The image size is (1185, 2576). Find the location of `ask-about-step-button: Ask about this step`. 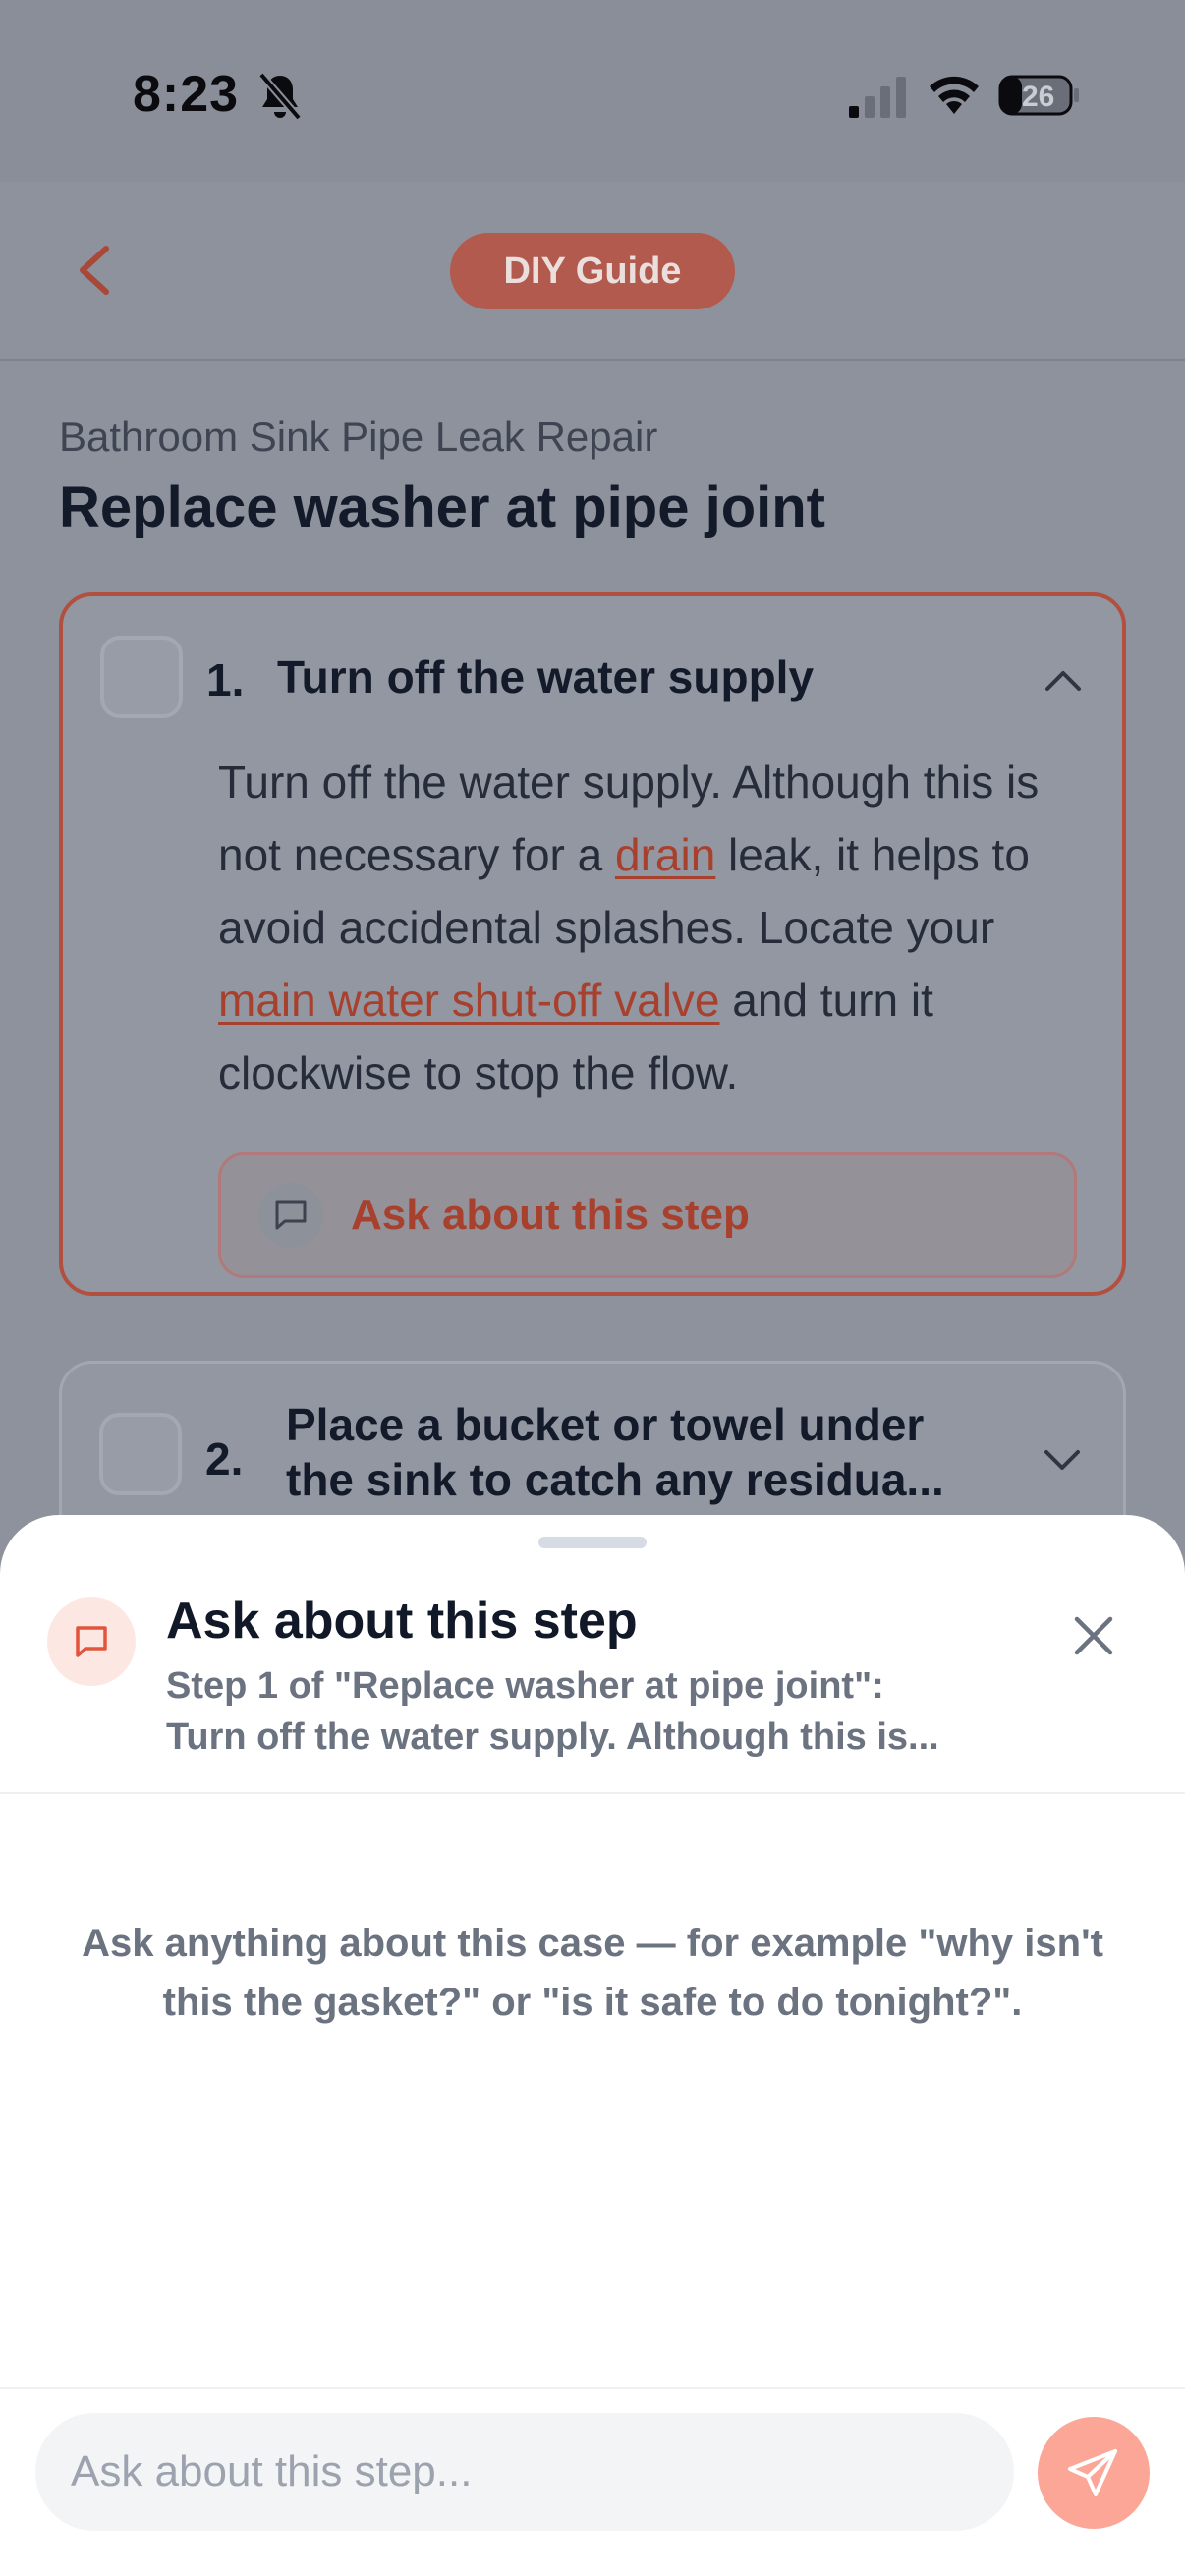

ask-about-step-button: Ask about this step is located at coordinates (648, 1215).